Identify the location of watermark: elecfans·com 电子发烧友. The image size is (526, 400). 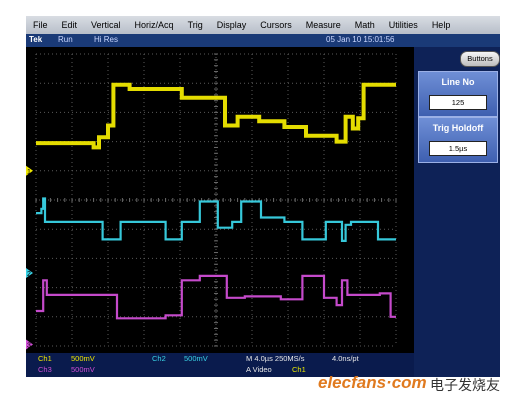
(418, 383).